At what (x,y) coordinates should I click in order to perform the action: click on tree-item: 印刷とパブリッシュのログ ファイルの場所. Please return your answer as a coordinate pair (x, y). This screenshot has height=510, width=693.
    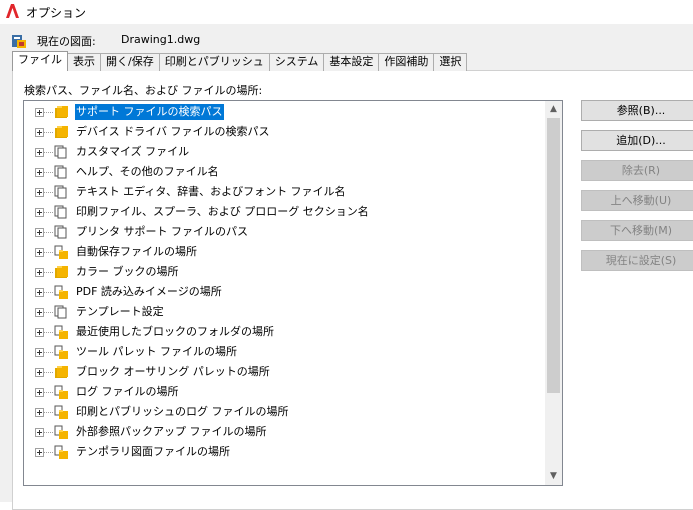
    Looking at the image, I should click on (285, 412).